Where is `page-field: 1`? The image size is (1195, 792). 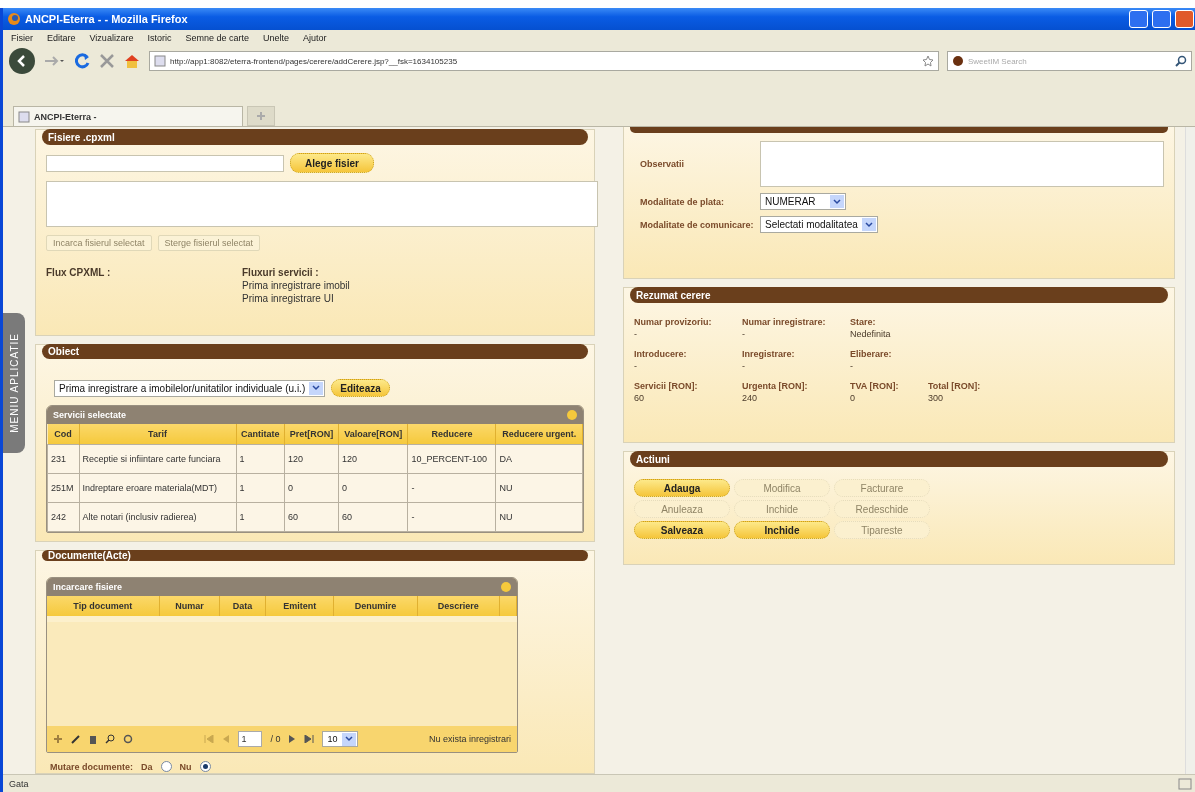 page-field: 1 is located at coordinates (250, 739).